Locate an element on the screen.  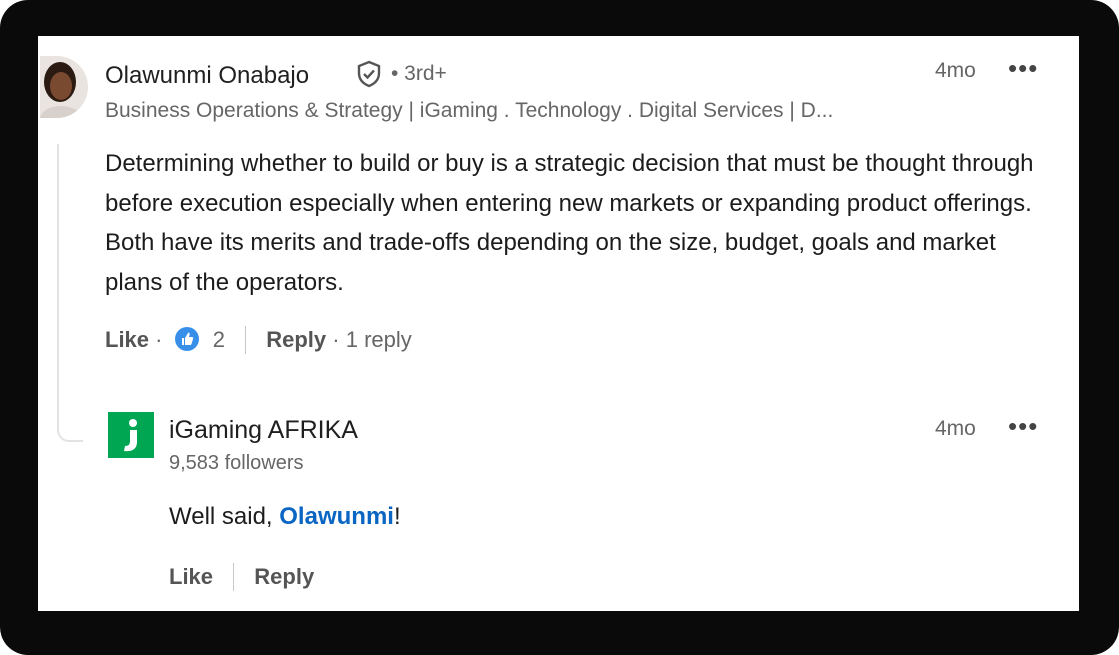
reply-like-button: Like is located at coordinates (191, 576).